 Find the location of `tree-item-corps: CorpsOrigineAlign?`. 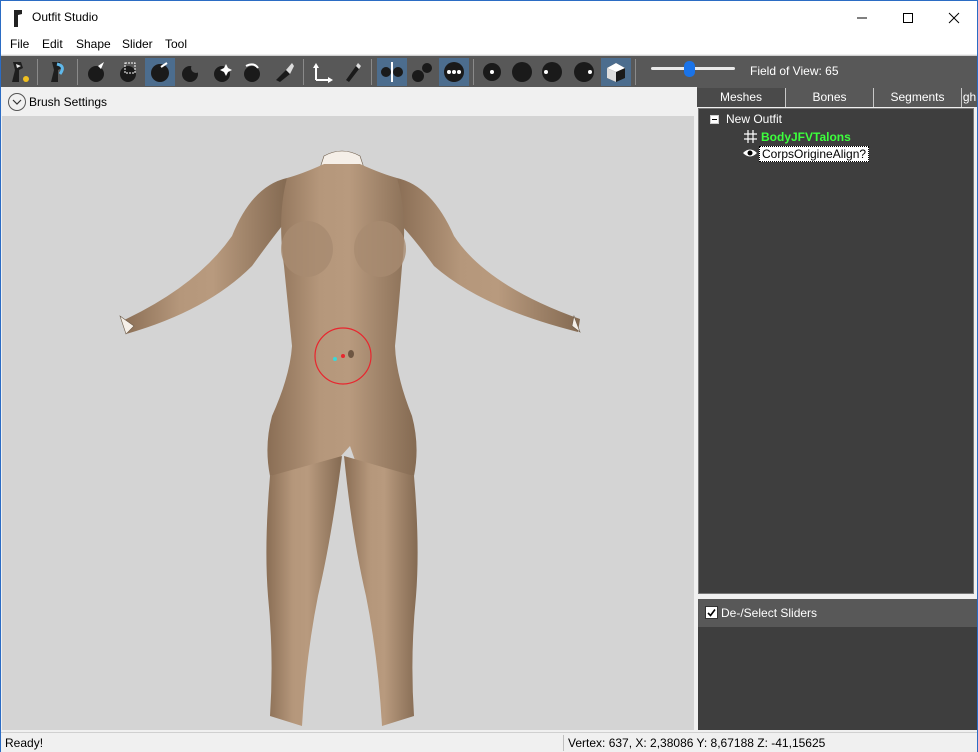

tree-item-corps: CorpsOrigineAlign? is located at coordinates (814, 154).